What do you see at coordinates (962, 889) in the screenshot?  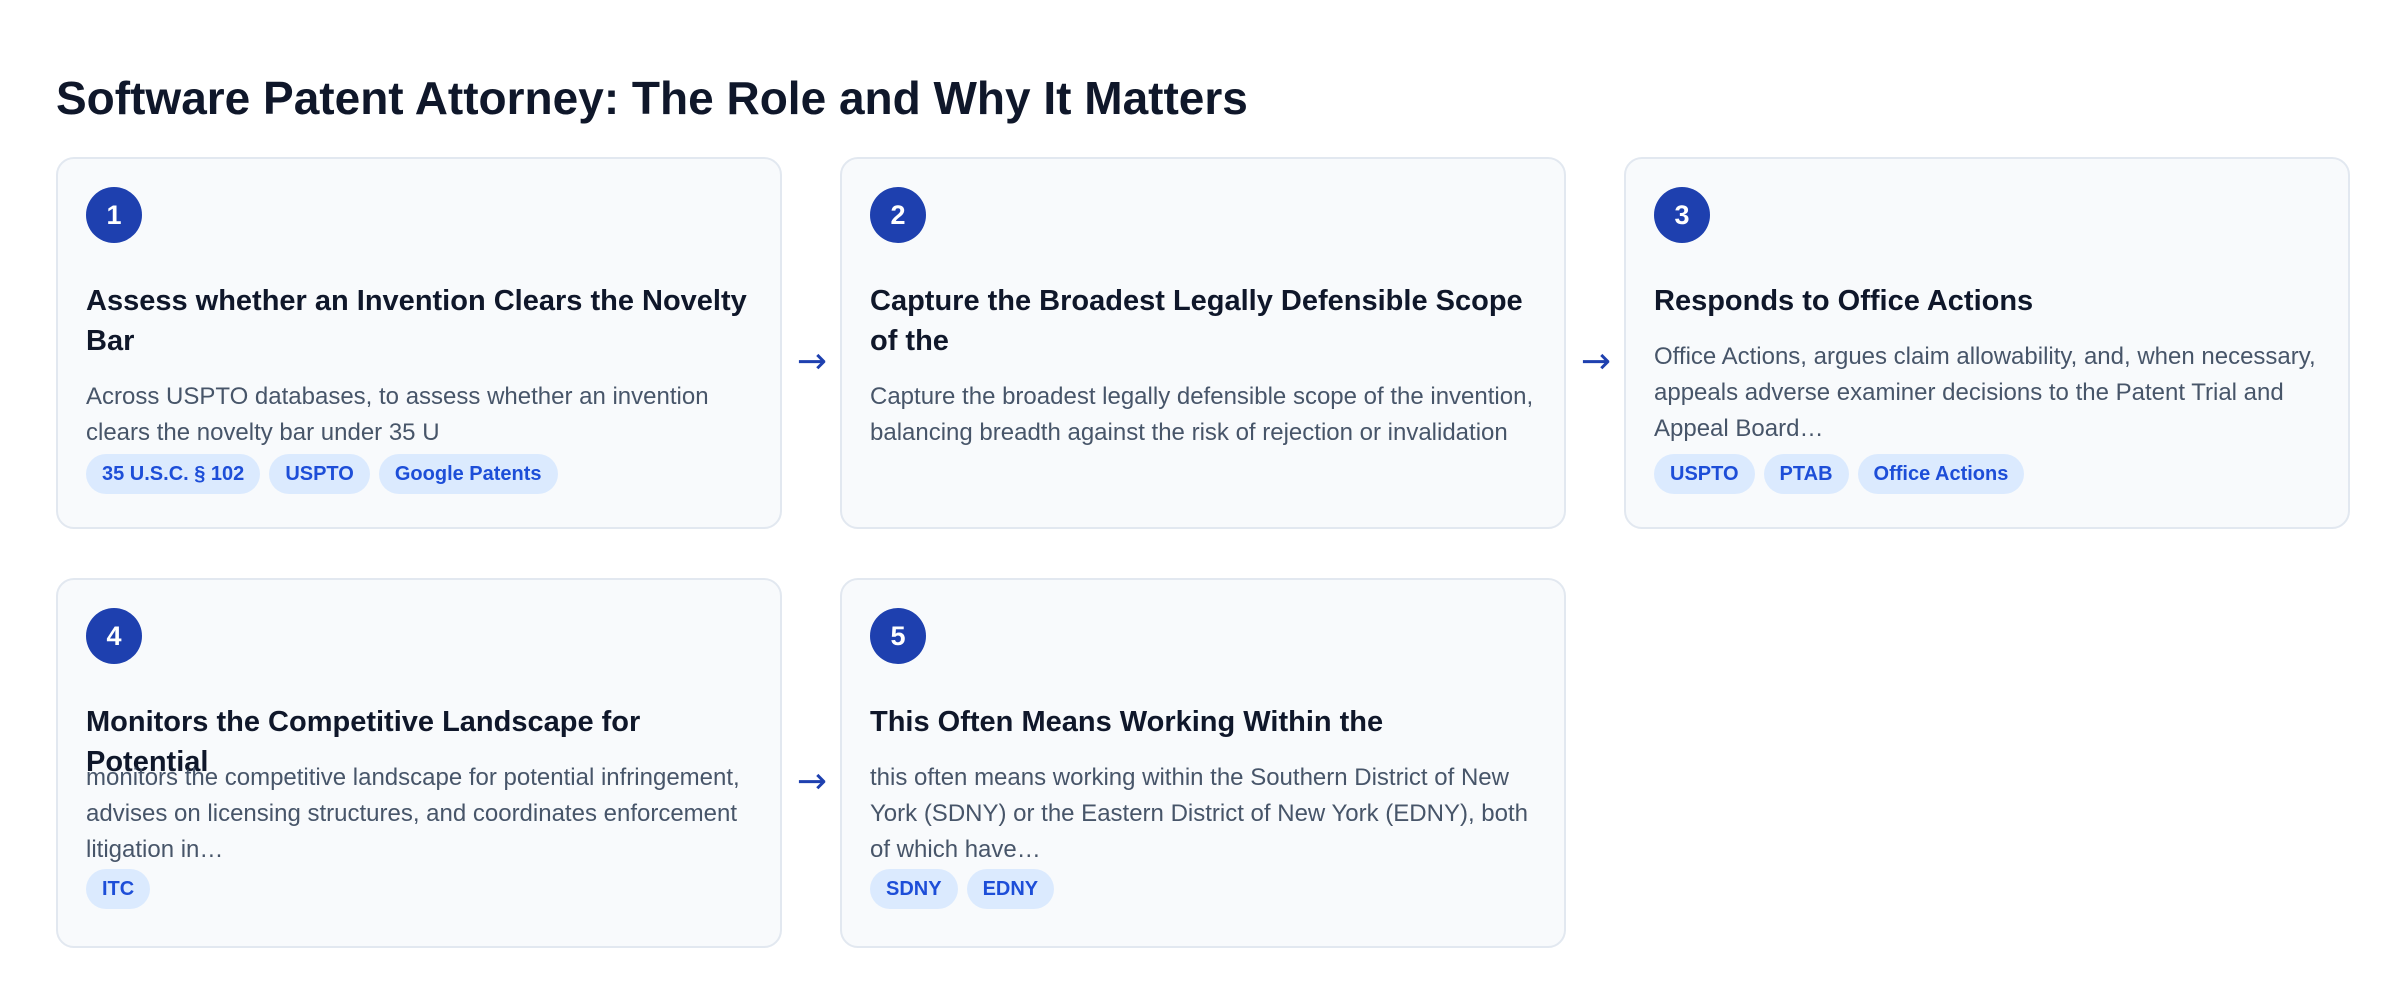 I see `tag-list: SDNY EDNY` at bounding box center [962, 889].